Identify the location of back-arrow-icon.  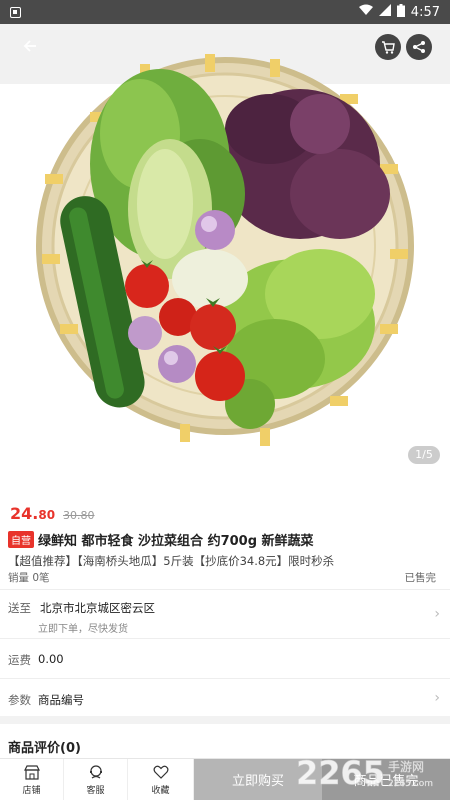
(29, 46).